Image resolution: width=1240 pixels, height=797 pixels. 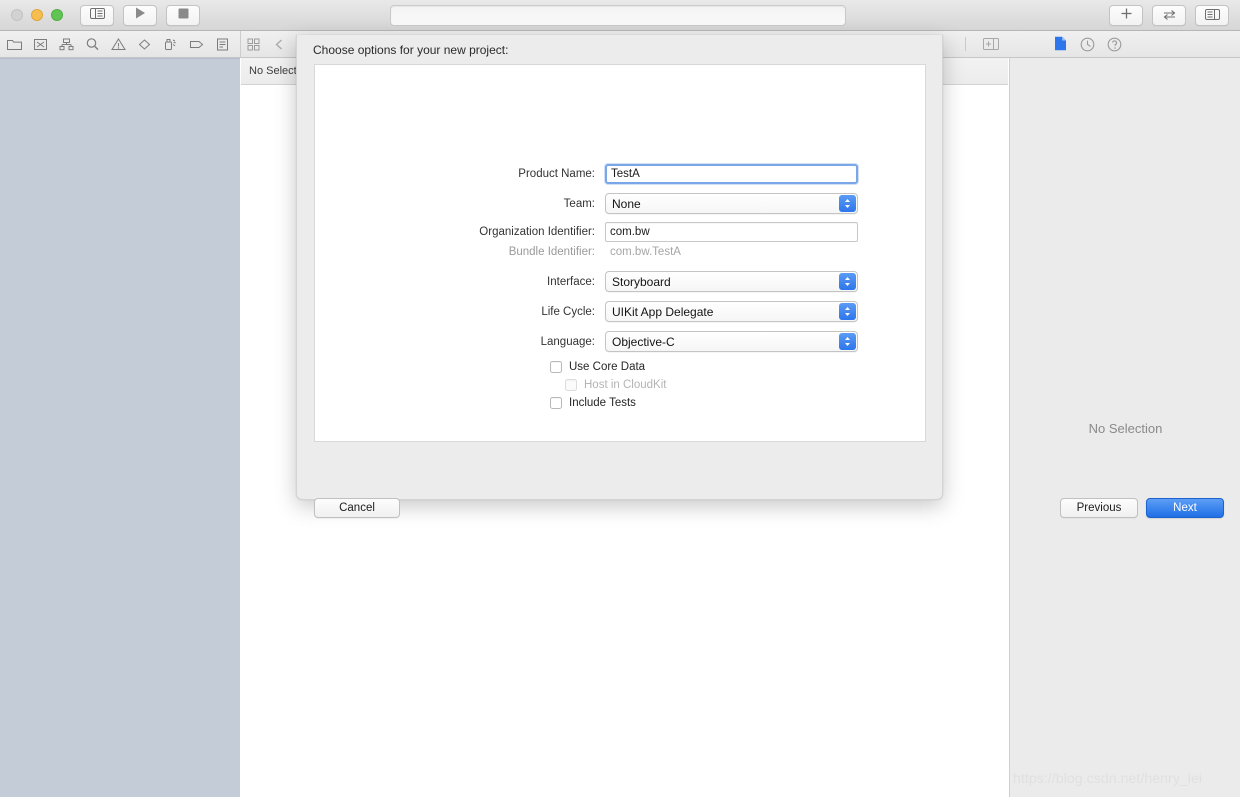 I want to click on language-popup-button: Objective-C, so click(x=731, y=341).